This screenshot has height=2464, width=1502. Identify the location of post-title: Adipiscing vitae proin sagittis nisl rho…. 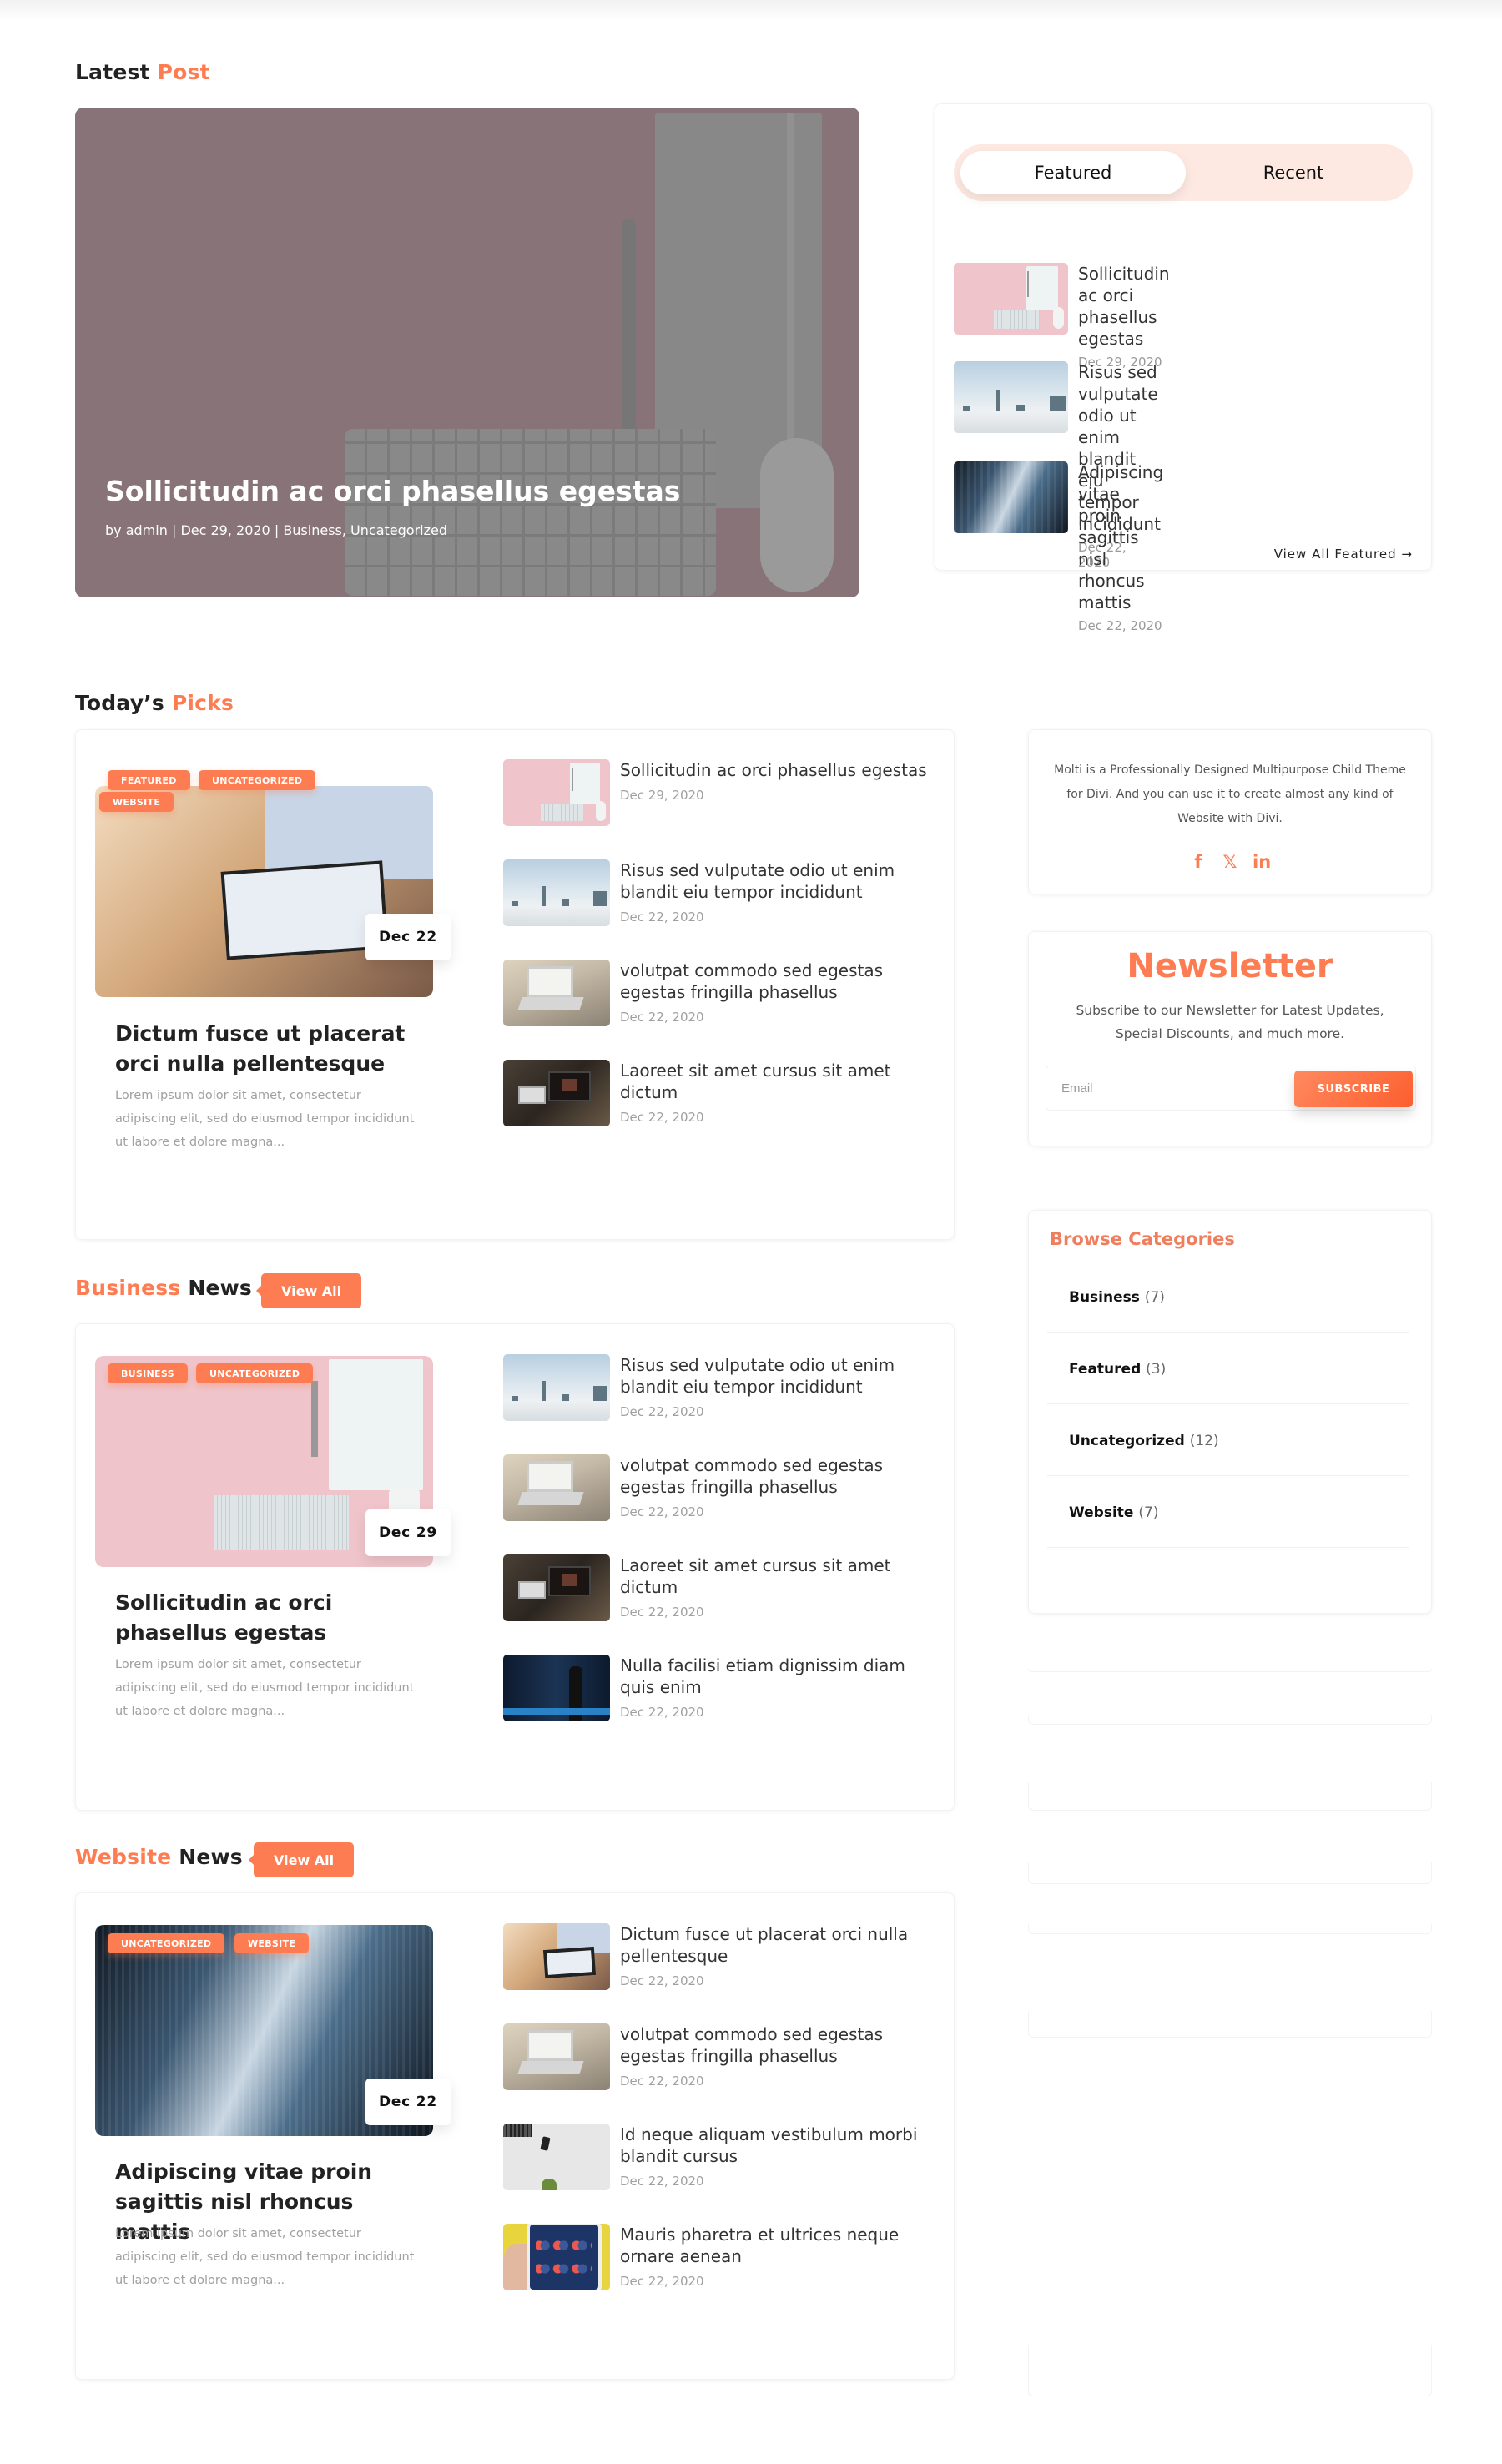
(1120, 537).